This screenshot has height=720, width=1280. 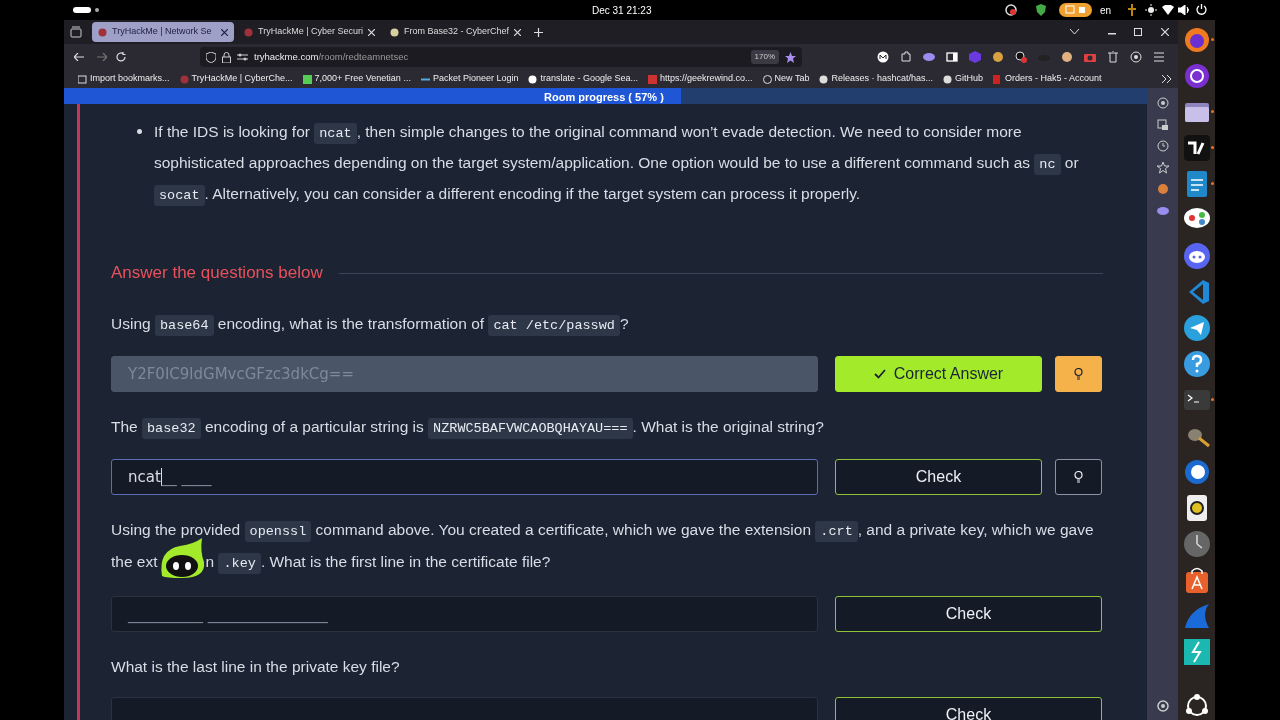 I want to click on accessibility-icon, so click(x=1132, y=10).